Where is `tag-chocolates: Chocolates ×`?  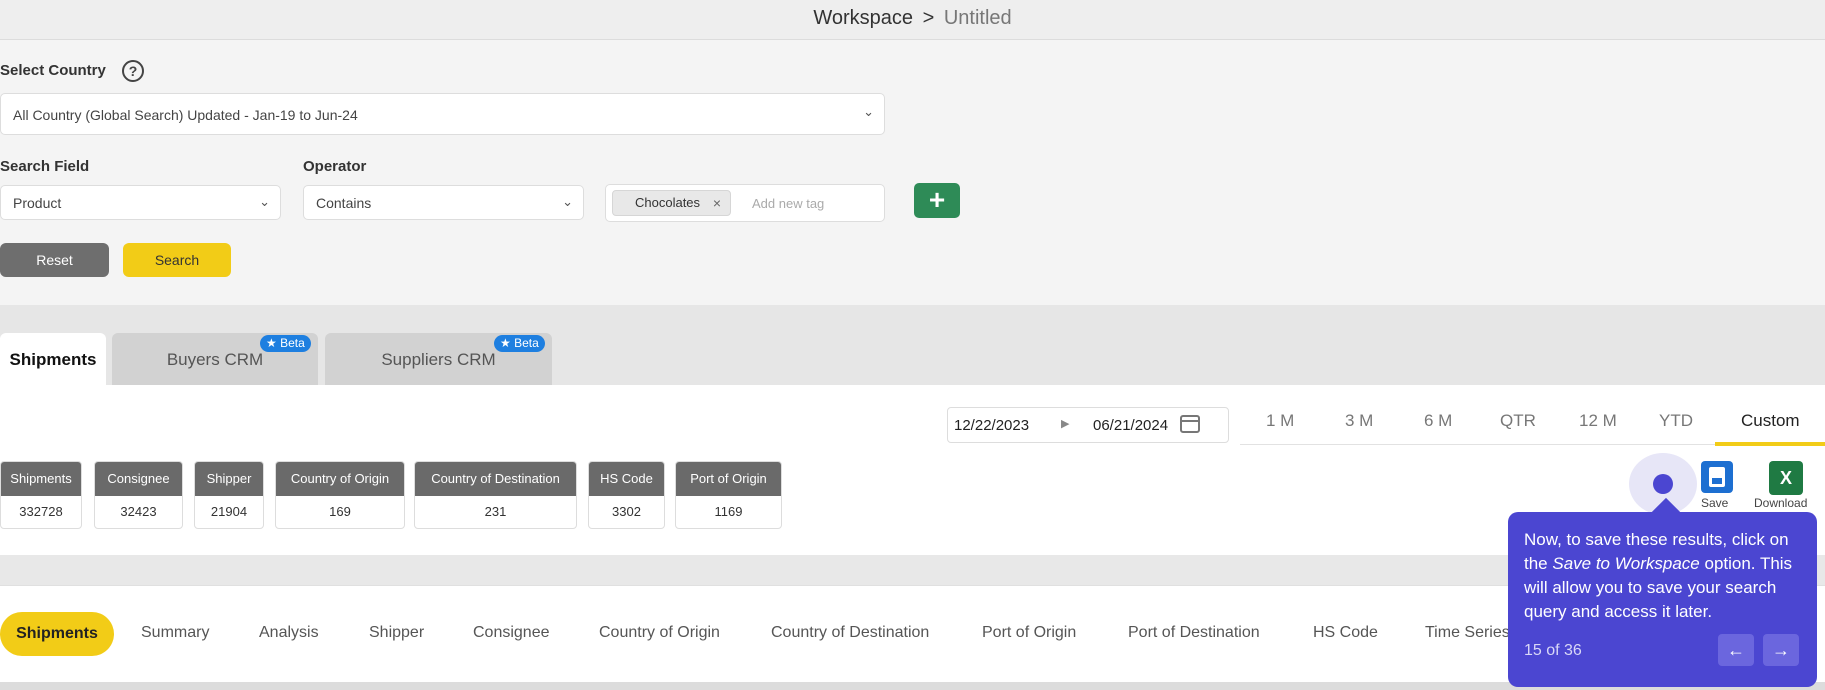 tag-chocolates: Chocolates × is located at coordinates (672, 203).